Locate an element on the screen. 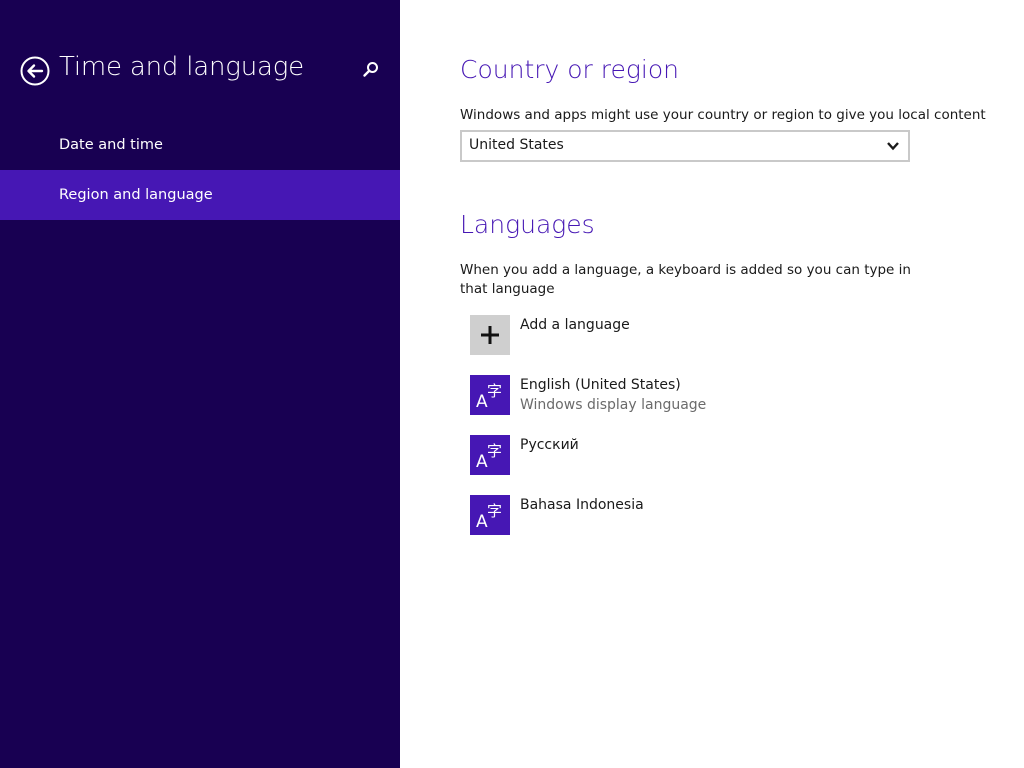 Image resolution: width=1024 pixels, height=768 pixels. back-button is located at coordinates (35, 71).